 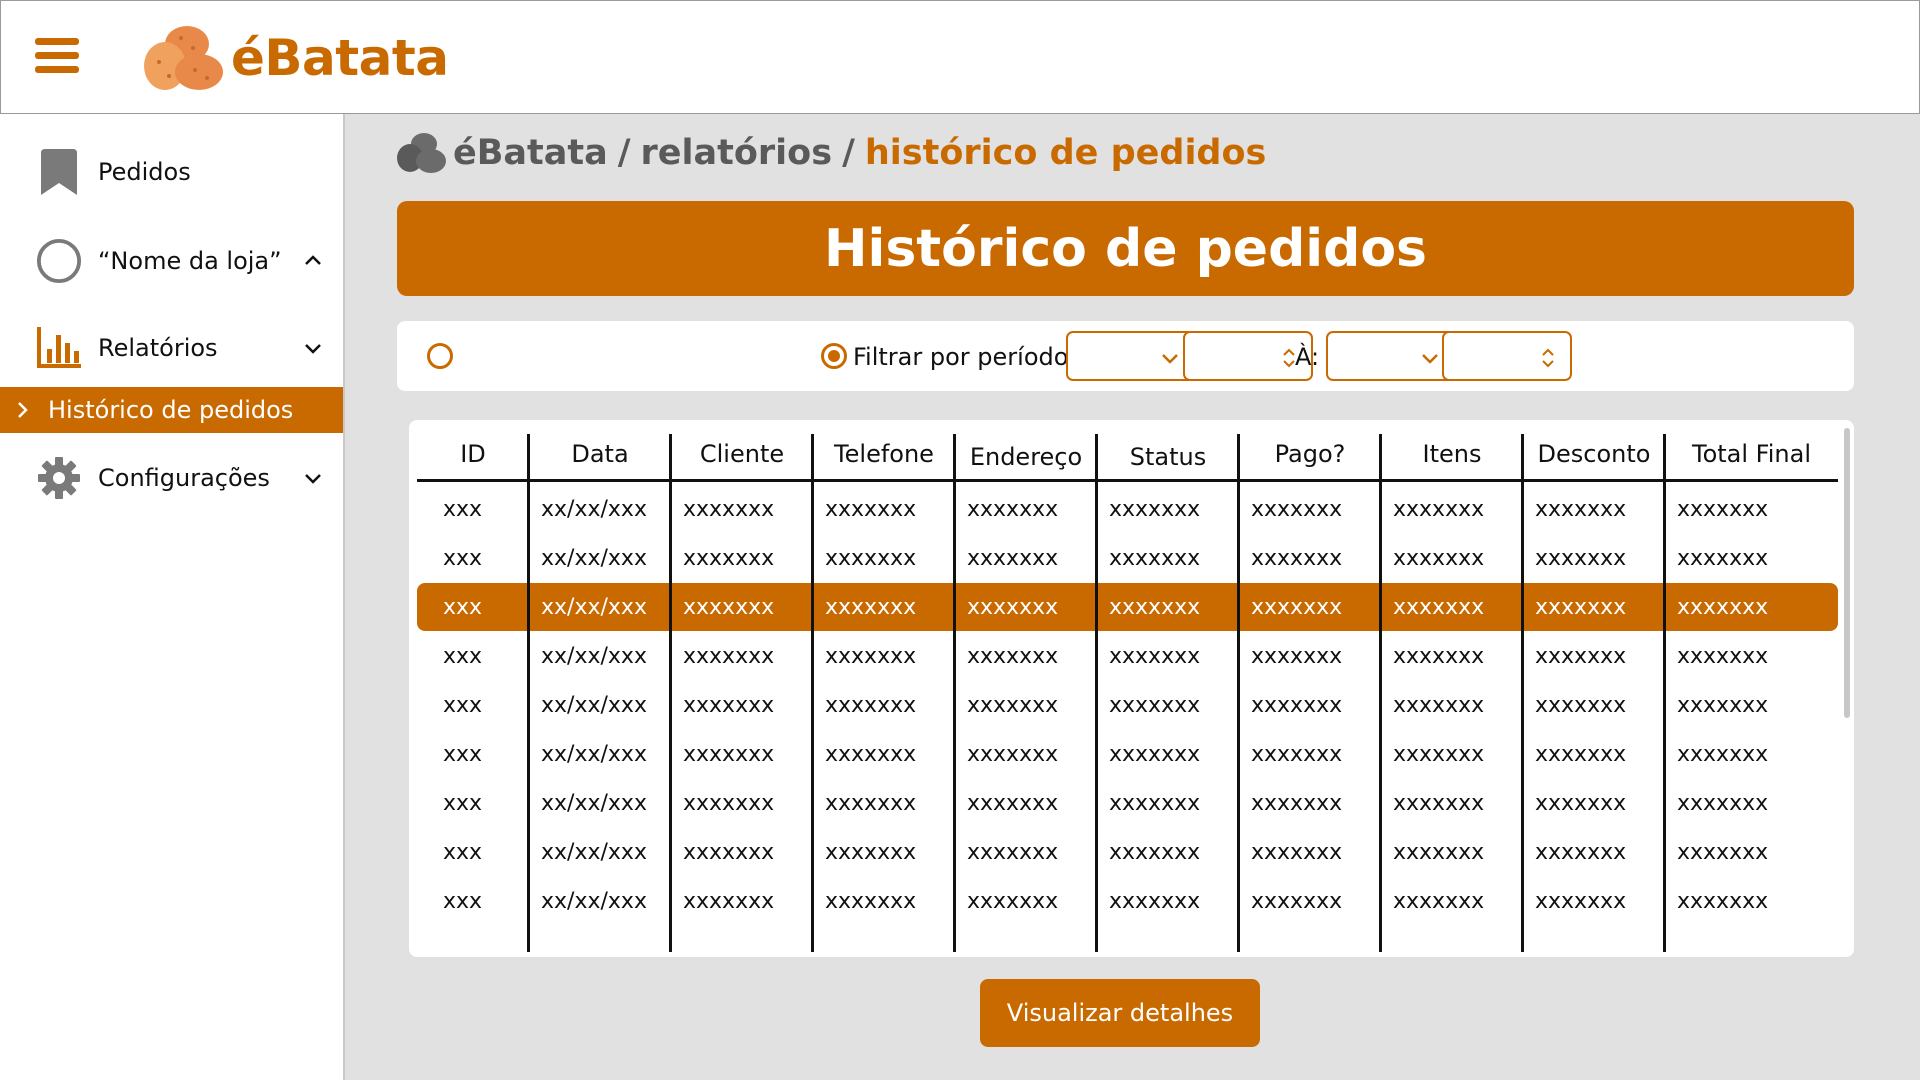 I want to click on sidebar-item-relatorios: Relatórios, so click(x=171, y=348).